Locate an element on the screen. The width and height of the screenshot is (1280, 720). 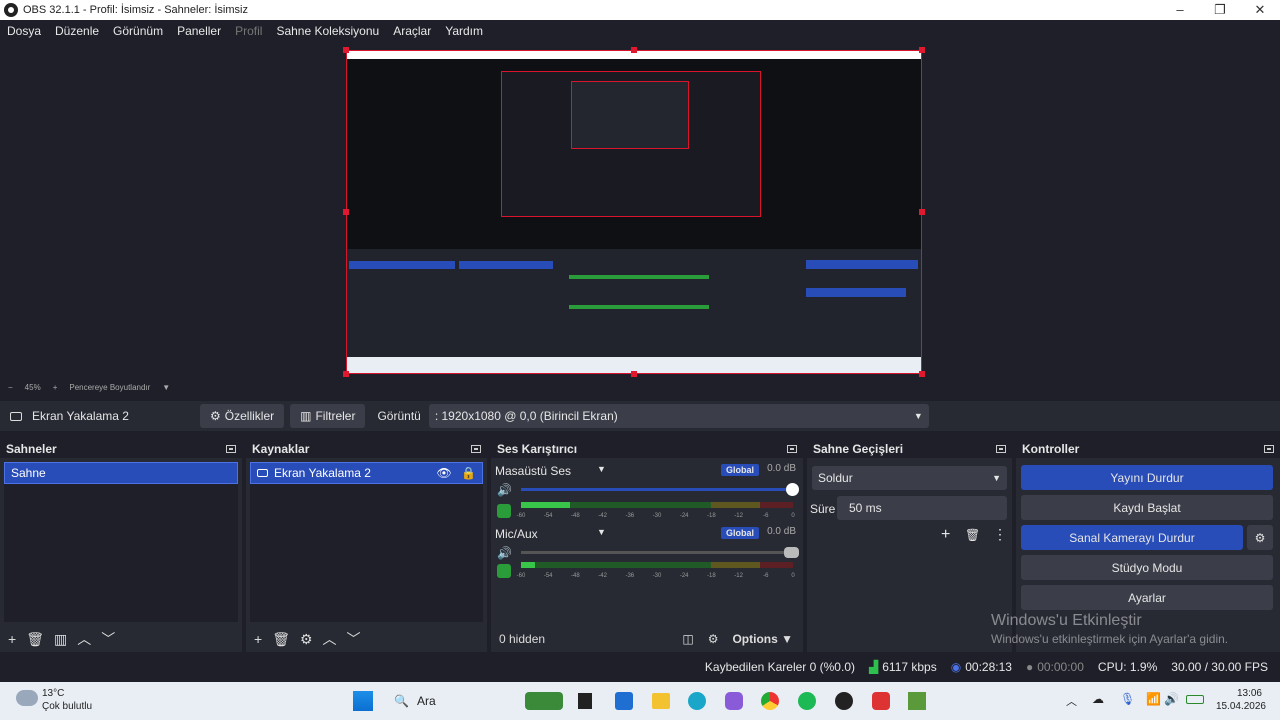
settings-button: Ayarlar is located at coordinates (1147, 597).